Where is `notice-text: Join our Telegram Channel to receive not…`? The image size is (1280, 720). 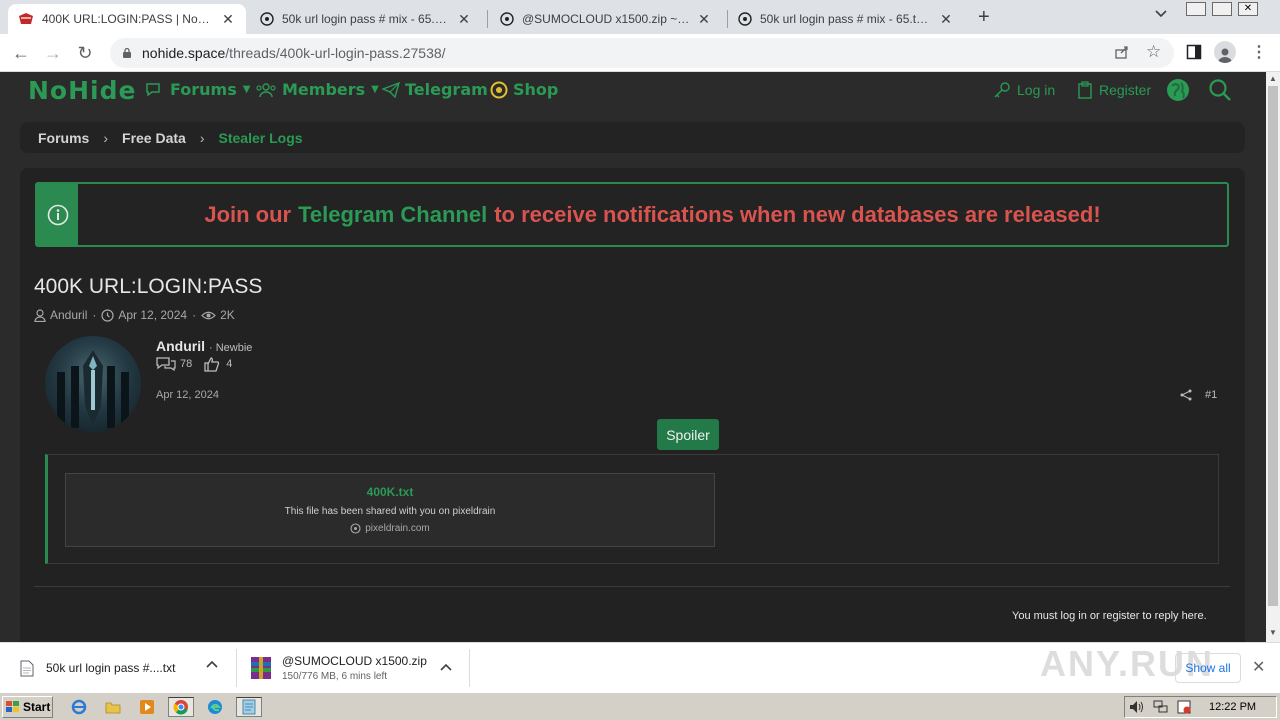
notice-text: Join our Telegram Channel to receive not… is located at coordinates (652, 214).